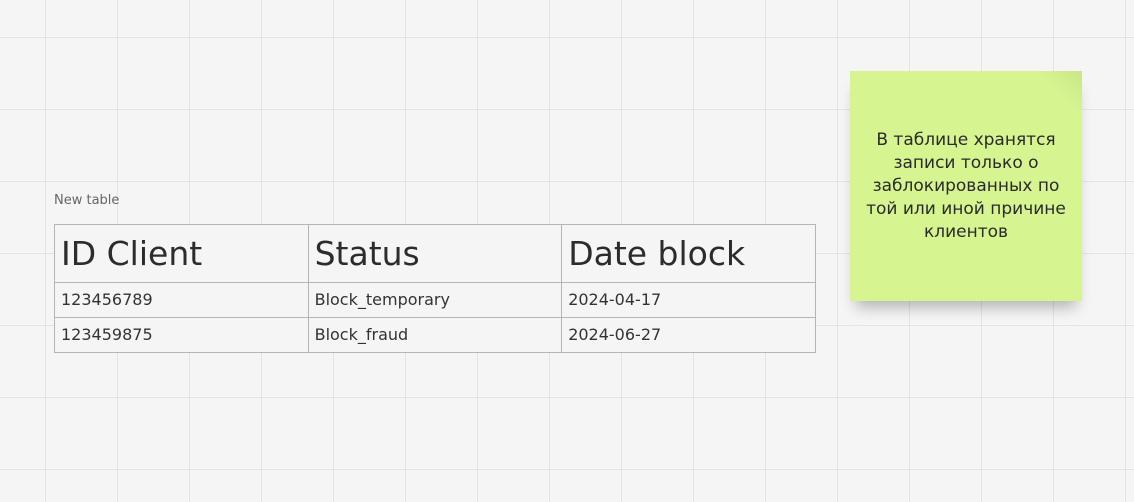 The height and width of the screenshot is (502, 1134). I want to click on column-header-date-block: Date block, so click(688, 253).